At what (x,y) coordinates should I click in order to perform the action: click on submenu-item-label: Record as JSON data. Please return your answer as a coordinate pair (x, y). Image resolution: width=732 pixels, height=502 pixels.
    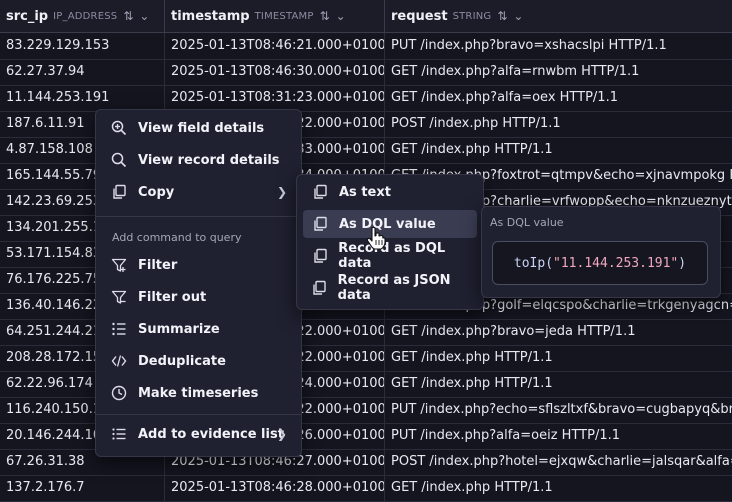
    Looking at the image, I should click on (394, 288).